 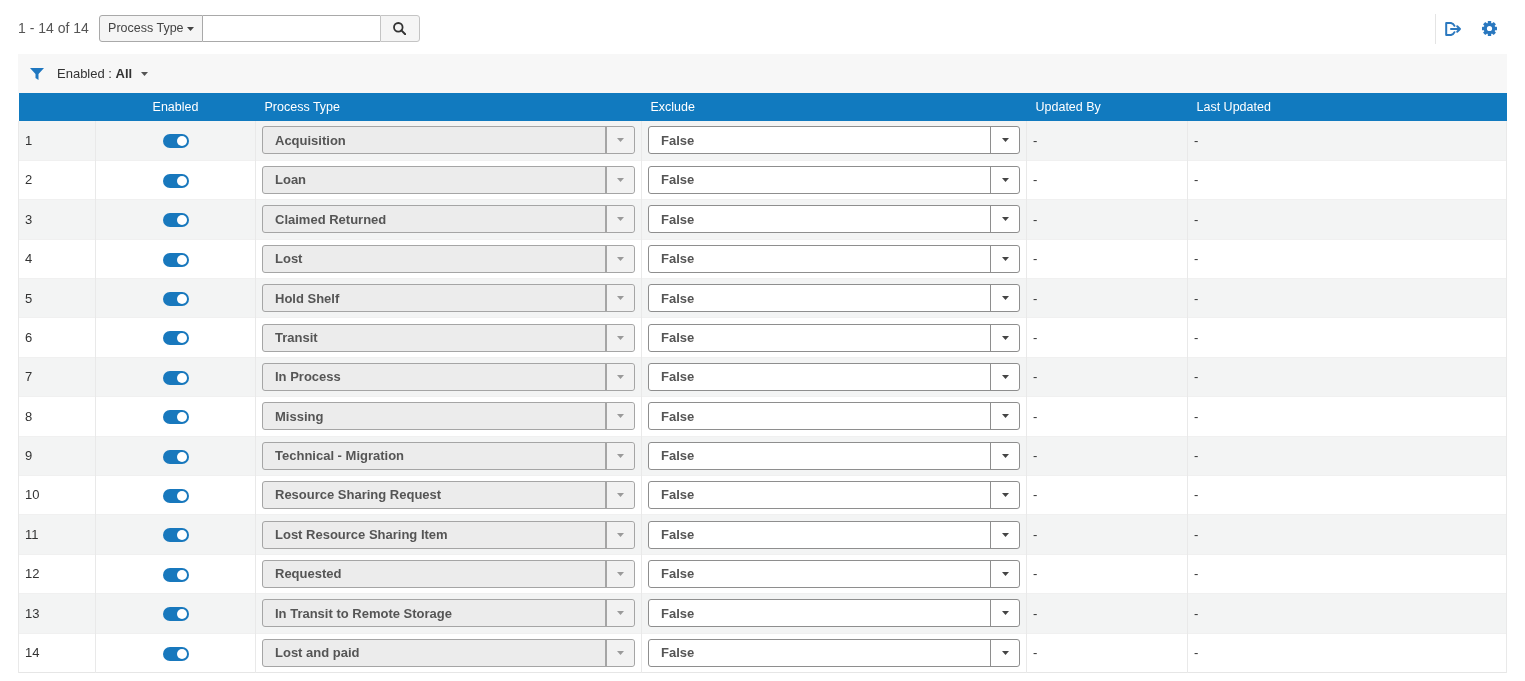 What do you see at coordinates (32, 652) in the screenshot?
I see `row-number: 14` at bounding box center [32, 652].